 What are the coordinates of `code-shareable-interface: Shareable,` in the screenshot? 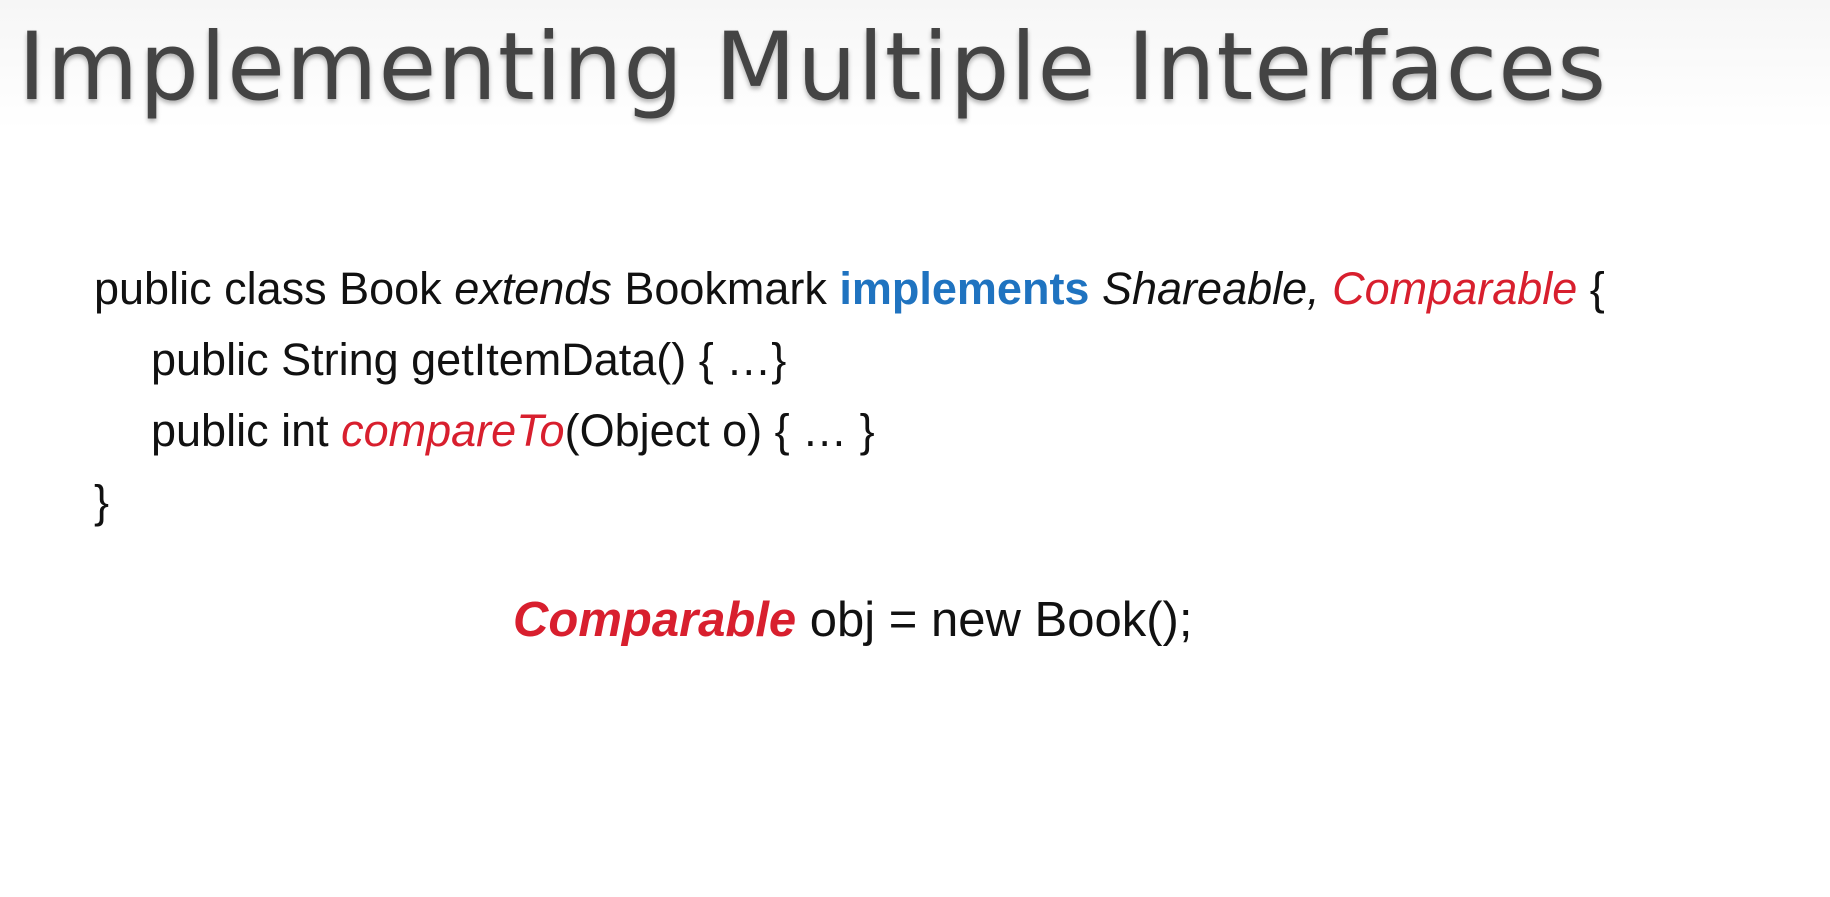 It's located at (1217, 288).